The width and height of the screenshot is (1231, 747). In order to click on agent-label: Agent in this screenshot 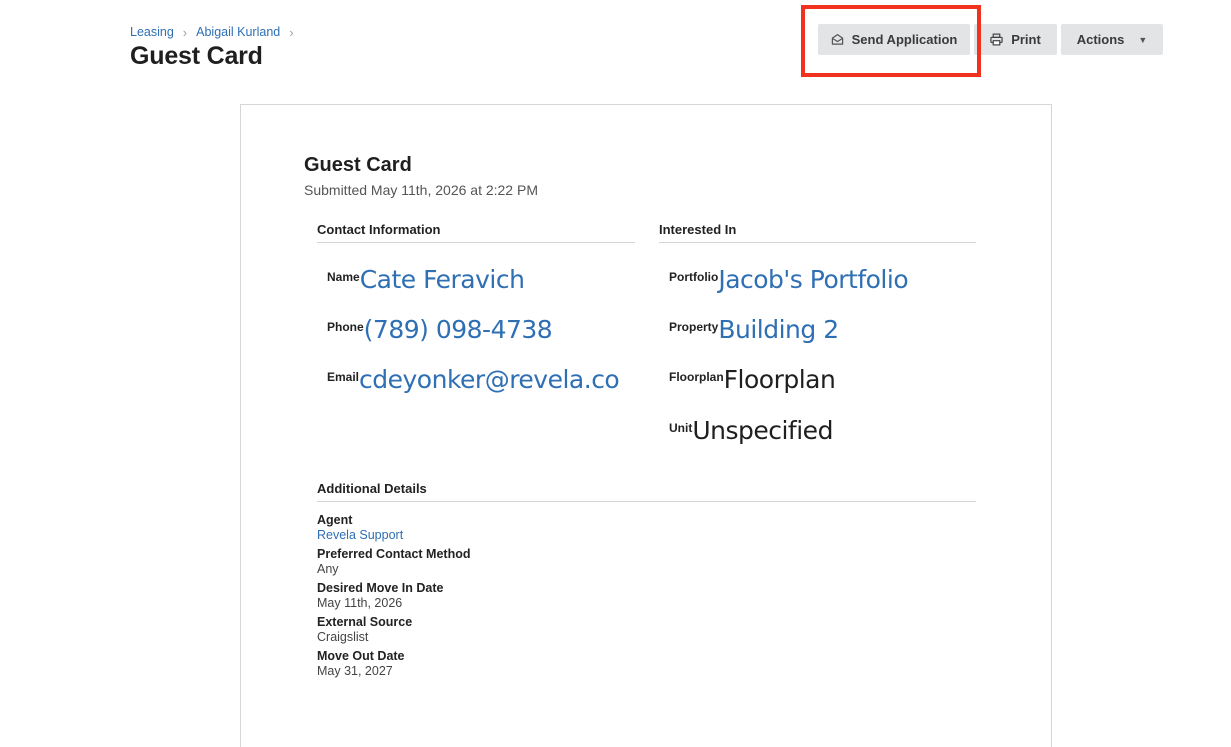, I will do `click(335, 520)`.